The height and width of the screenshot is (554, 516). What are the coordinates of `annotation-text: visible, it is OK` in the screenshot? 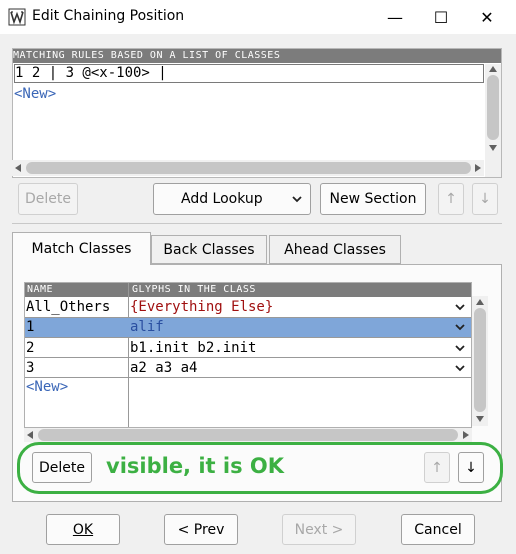 It's located at (195, 466).